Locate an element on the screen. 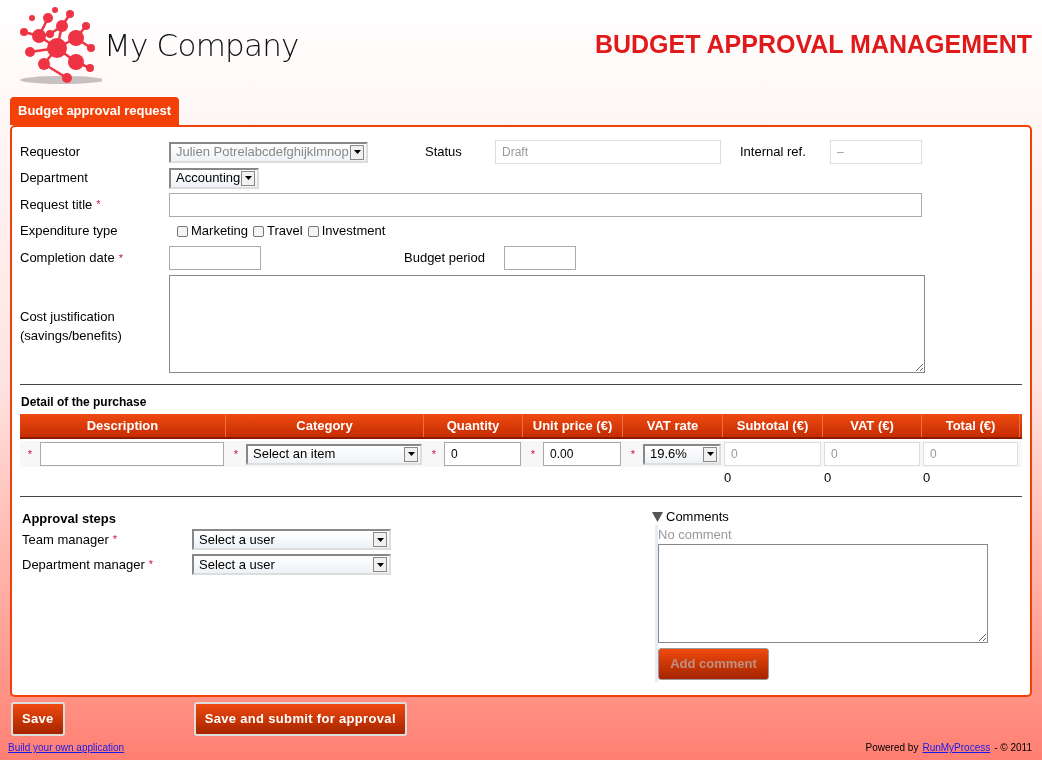 The image size is (1042, 760). checkbox-label: Investment is located at coordinates (353, 231).